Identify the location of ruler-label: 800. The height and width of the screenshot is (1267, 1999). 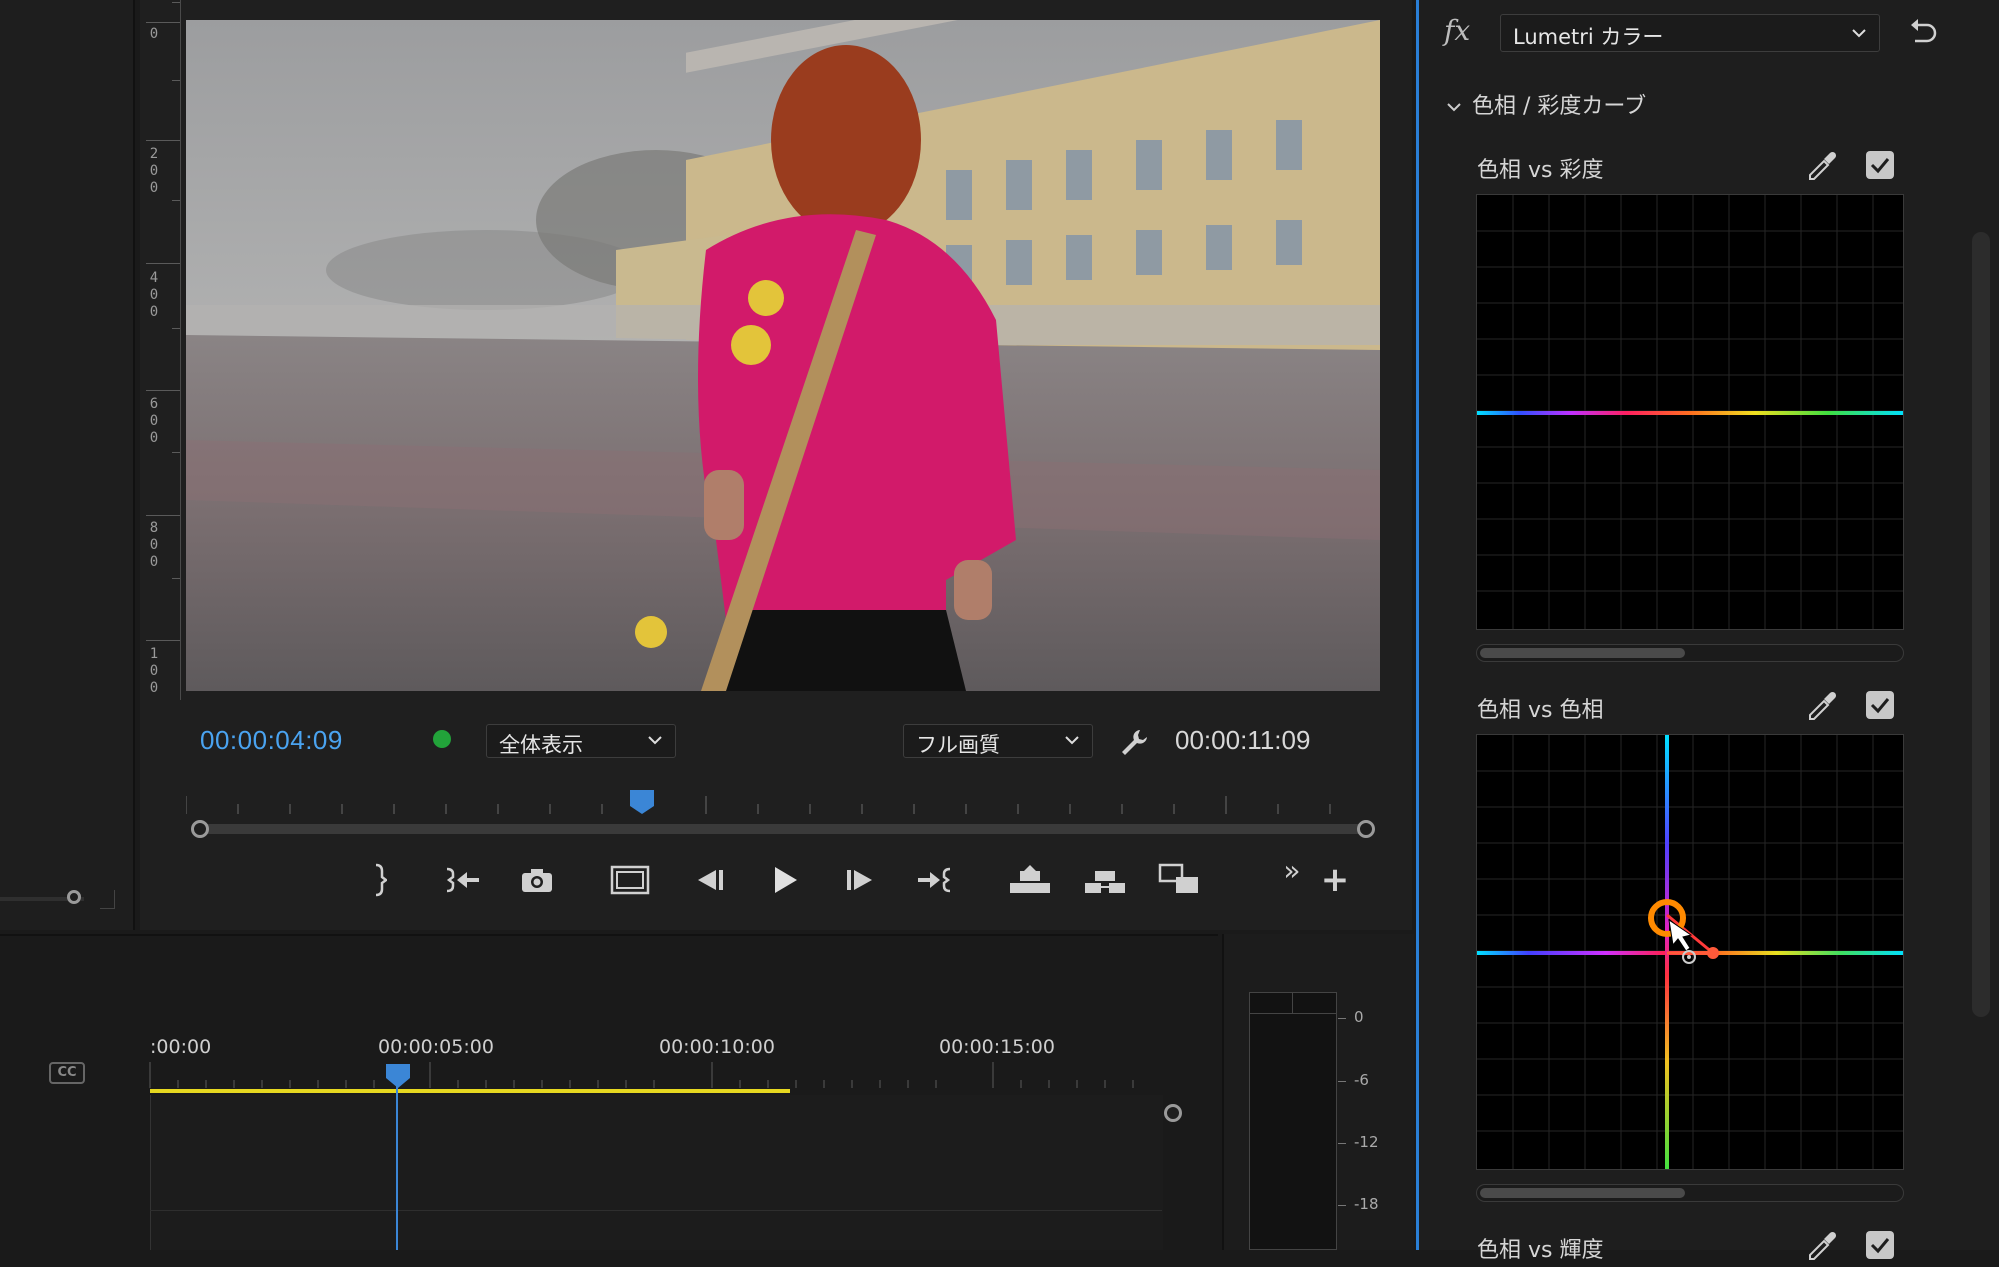
(154, 545).